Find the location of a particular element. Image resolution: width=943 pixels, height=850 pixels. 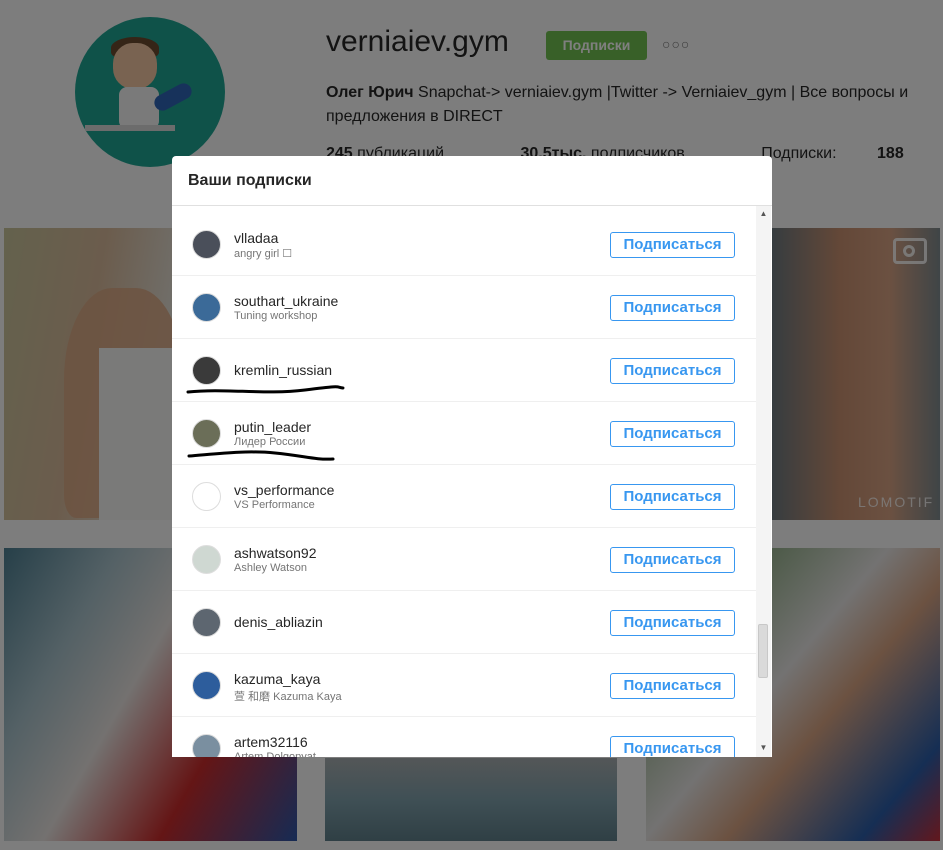

user-full-name: VS Performance is located at coordinates (274, 505).